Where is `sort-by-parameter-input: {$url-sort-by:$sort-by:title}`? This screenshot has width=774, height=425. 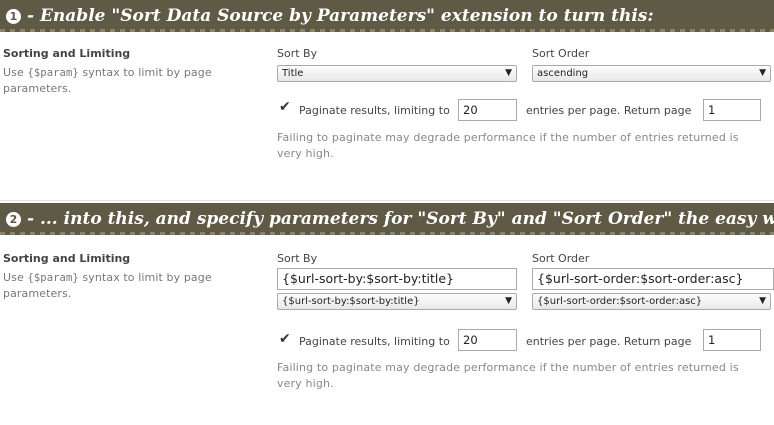 sort-by-parameter-input: {$url-sort-by:$sort-by:title} is located at coordinates (397, 279).